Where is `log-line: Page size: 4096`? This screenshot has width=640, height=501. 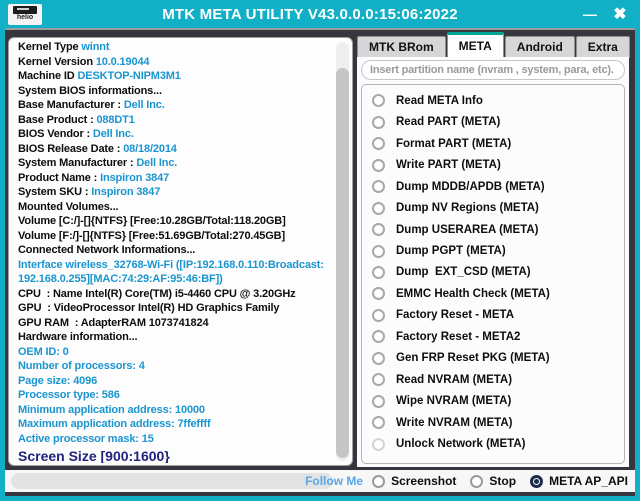 log-line: Page size: 4096 is located at coordinates (174, 381).